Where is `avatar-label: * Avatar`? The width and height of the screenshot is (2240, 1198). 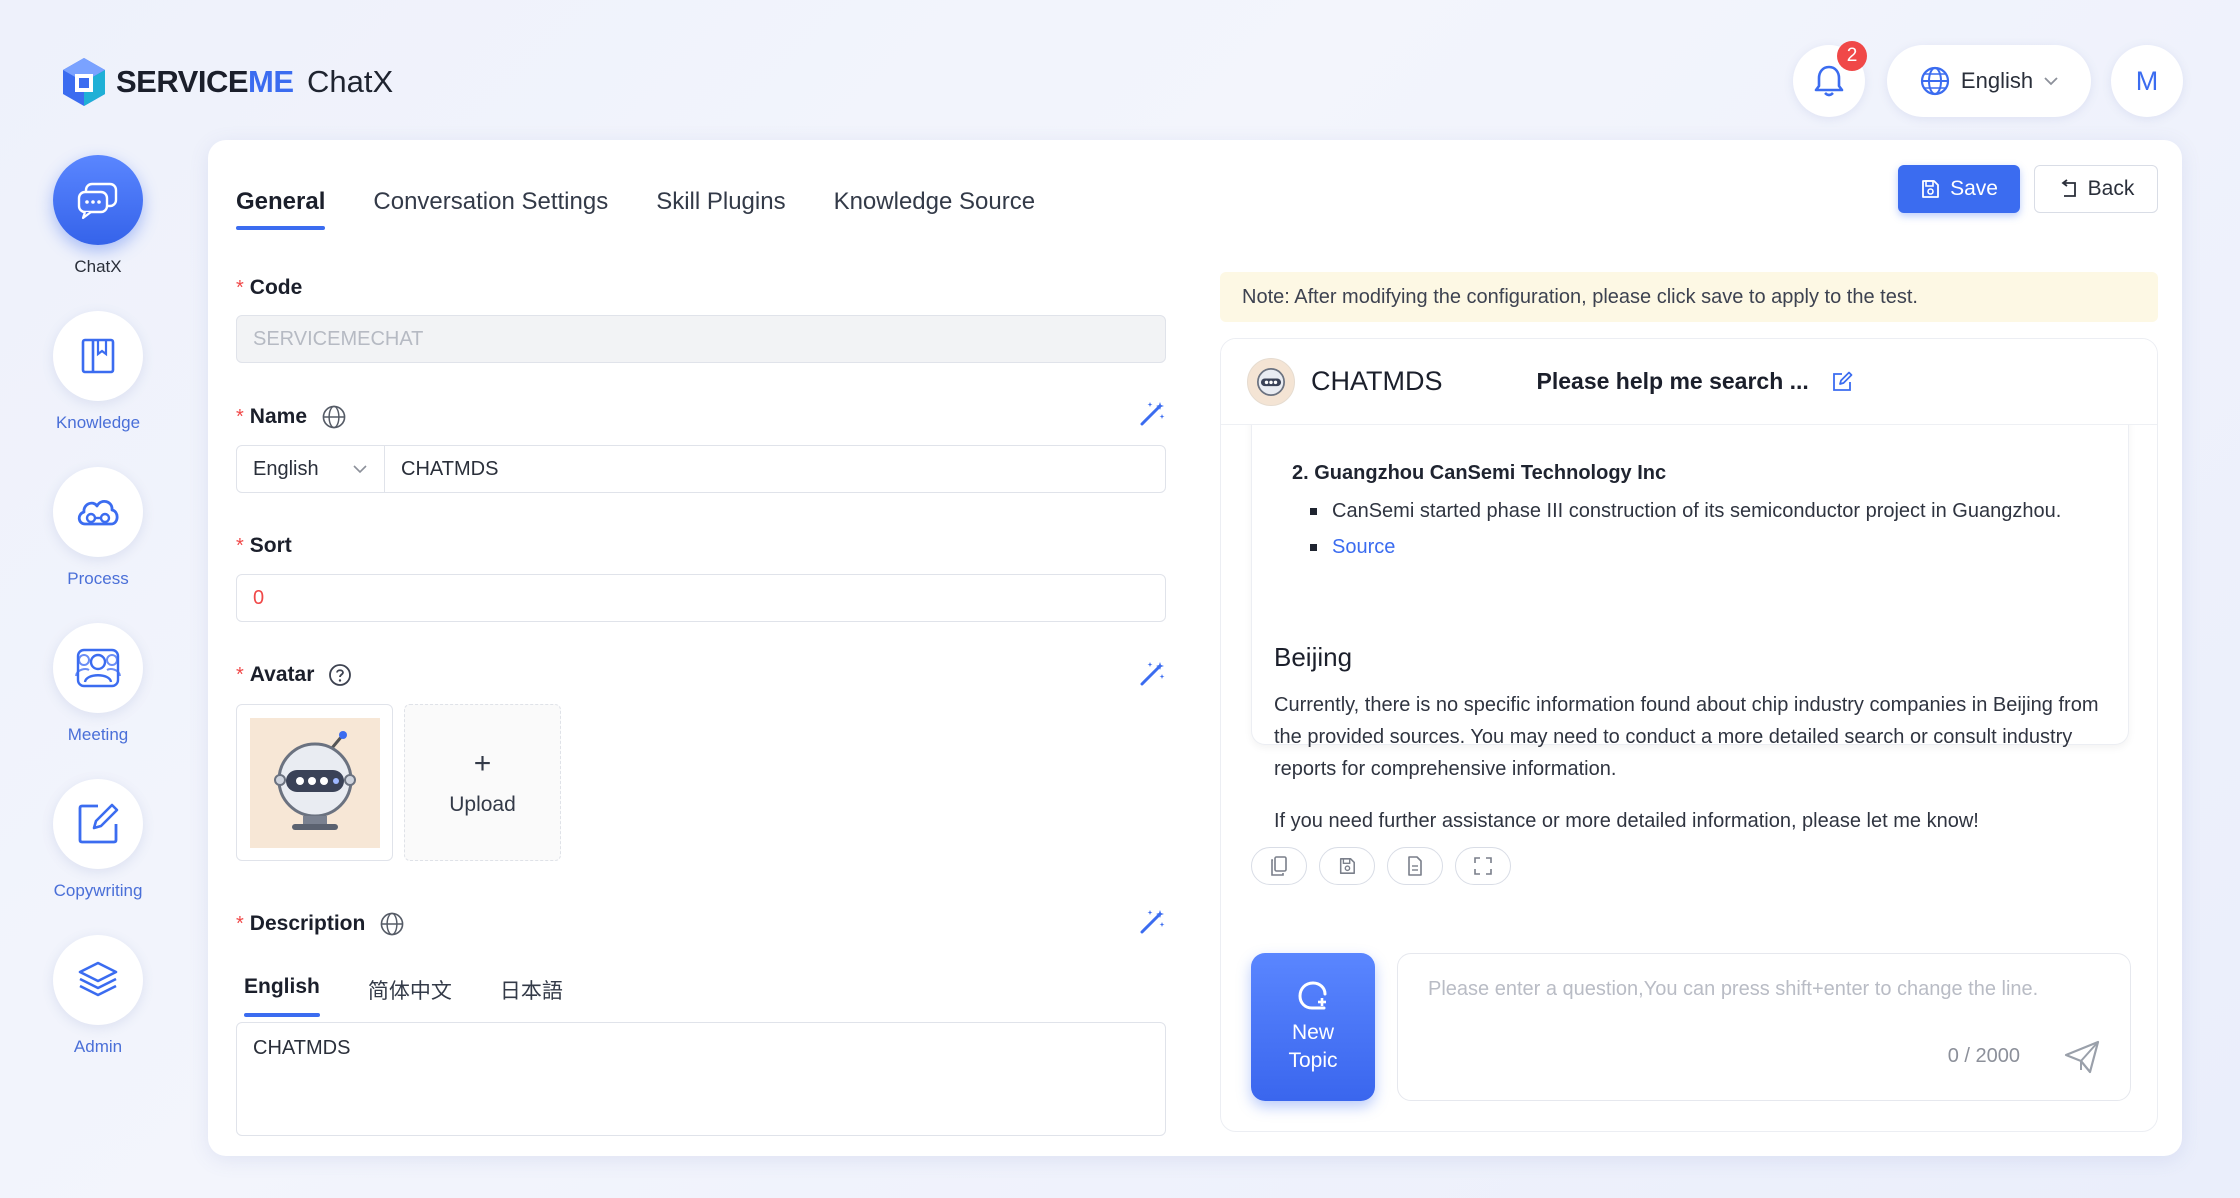 avatar-label: * Avatar is located at coordinates (294, 675).